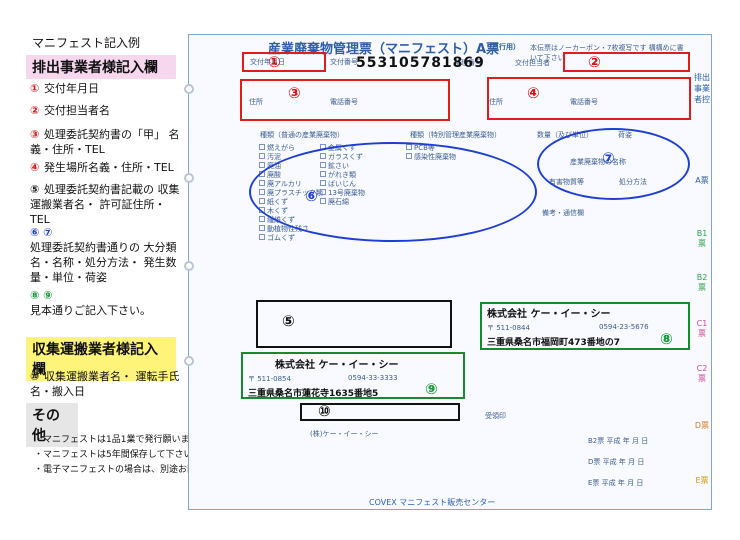  I want to click on copy-tab-e: E票, so click(702, 480).